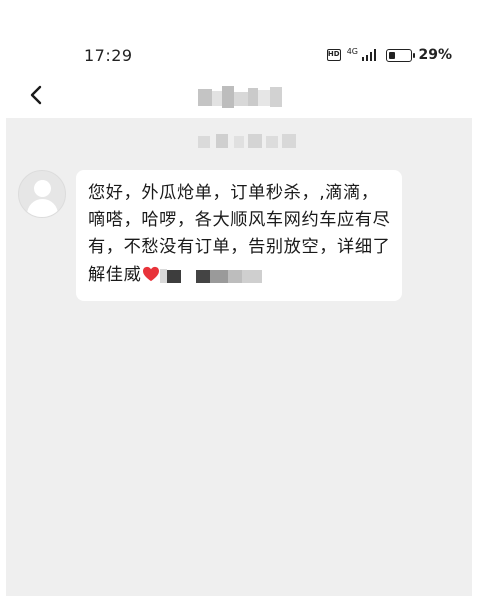 This screenshot has width=480, height=596. What do you see at coordinates (151, 273) in the screenshot?
I see `red-heart-icon` at bounding box center [151, 273].